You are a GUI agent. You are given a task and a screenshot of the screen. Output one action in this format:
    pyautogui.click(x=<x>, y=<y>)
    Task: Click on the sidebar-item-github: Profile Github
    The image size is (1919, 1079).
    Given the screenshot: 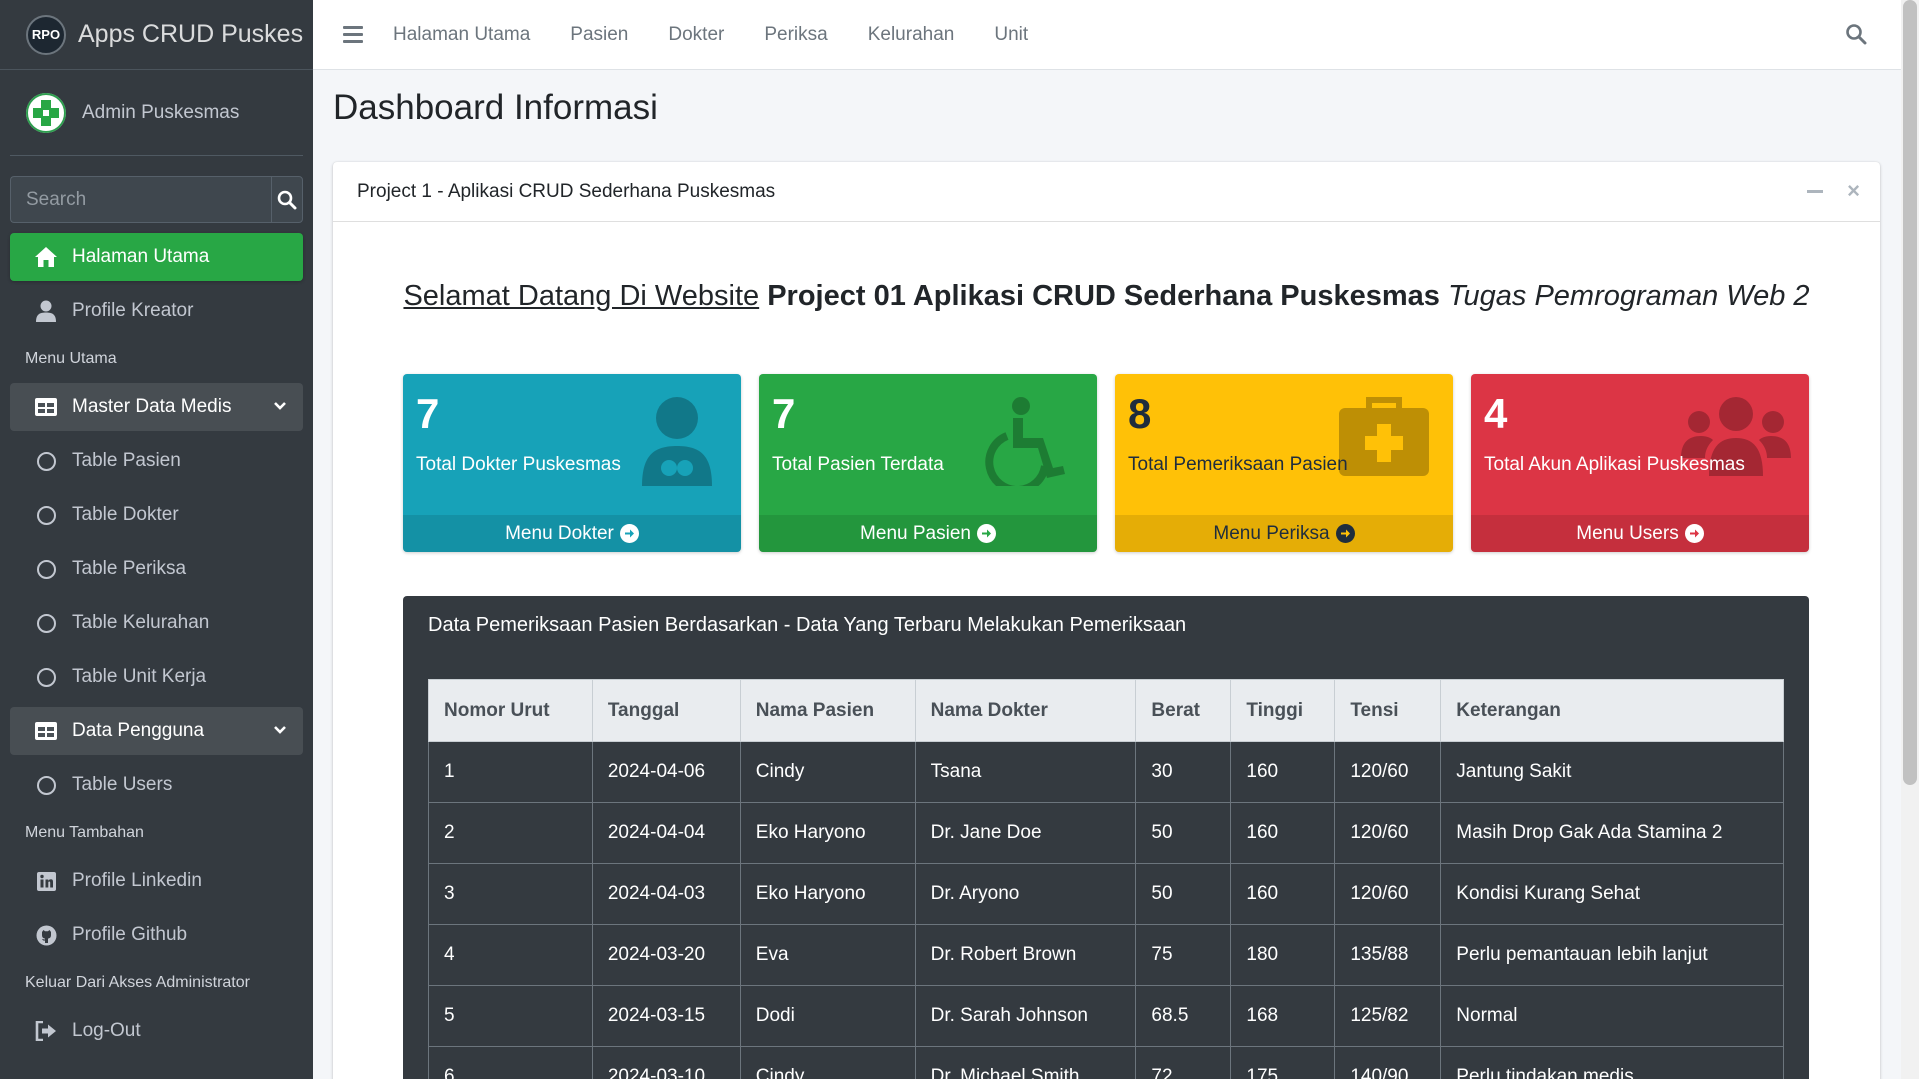 What is the action you would take?
    pyautogui.click(x=156, y=935)
    